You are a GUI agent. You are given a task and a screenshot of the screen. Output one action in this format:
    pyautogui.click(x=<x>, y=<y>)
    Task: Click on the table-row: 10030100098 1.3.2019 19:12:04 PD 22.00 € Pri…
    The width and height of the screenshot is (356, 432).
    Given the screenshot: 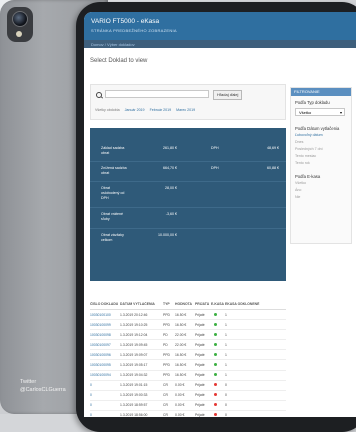 What is the action you would take?
    pyautogui.click(x=188, y=335)
    